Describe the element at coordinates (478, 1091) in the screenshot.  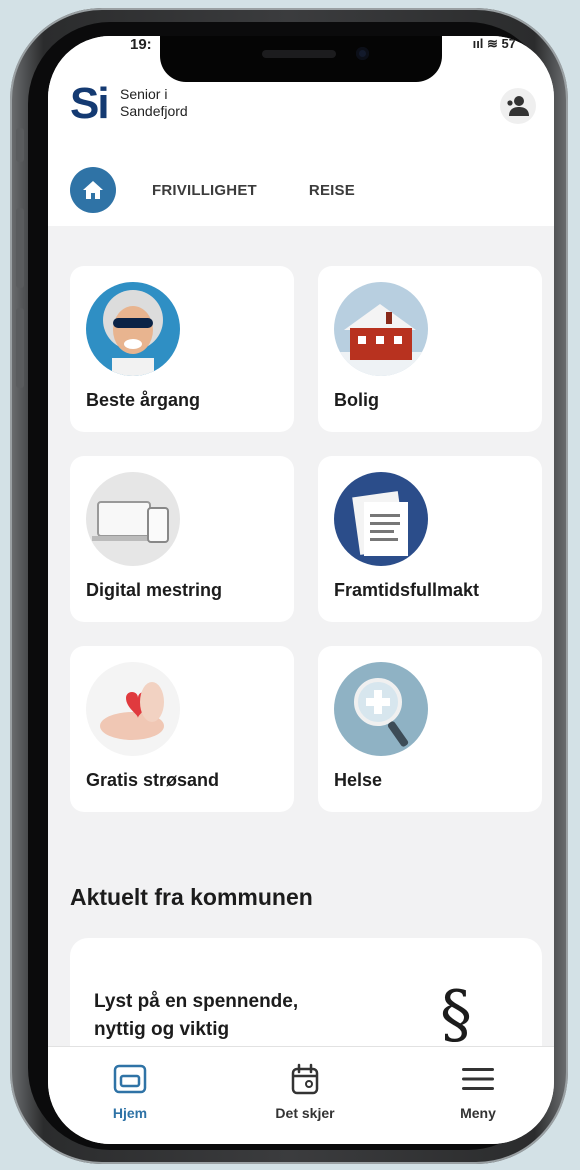
I see `nav-meny: Meny` at that location.